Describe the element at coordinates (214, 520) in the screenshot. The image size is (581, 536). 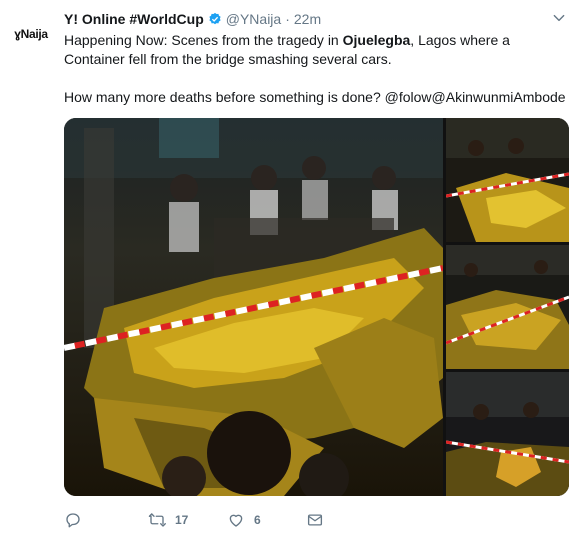
I see `tweet-actions: 17 6` at that location.